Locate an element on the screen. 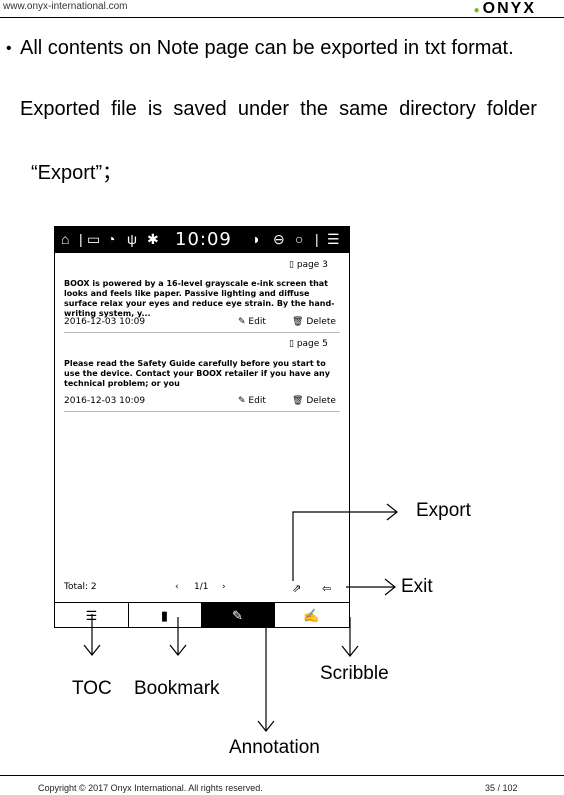 The width and height of the screenshot is (564, 795). footer-divider is located at coordinates (282, 775).